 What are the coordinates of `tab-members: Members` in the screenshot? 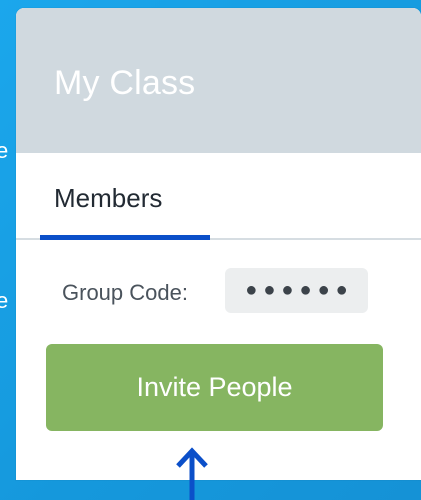 It's located at (125, 196).